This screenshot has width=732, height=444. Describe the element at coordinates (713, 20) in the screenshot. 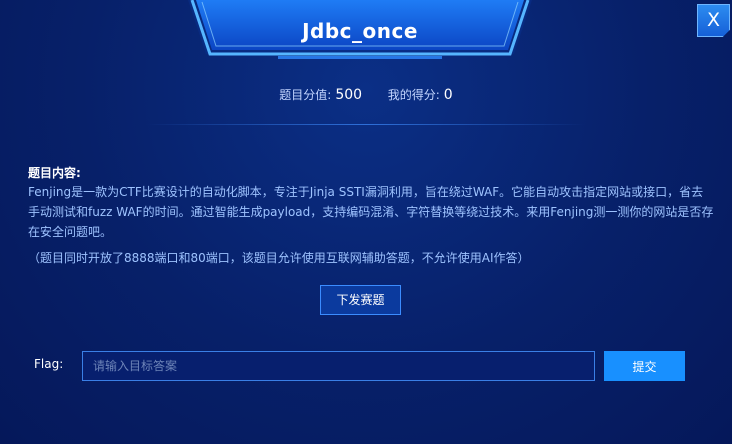

I see `close-button: X` at that location.